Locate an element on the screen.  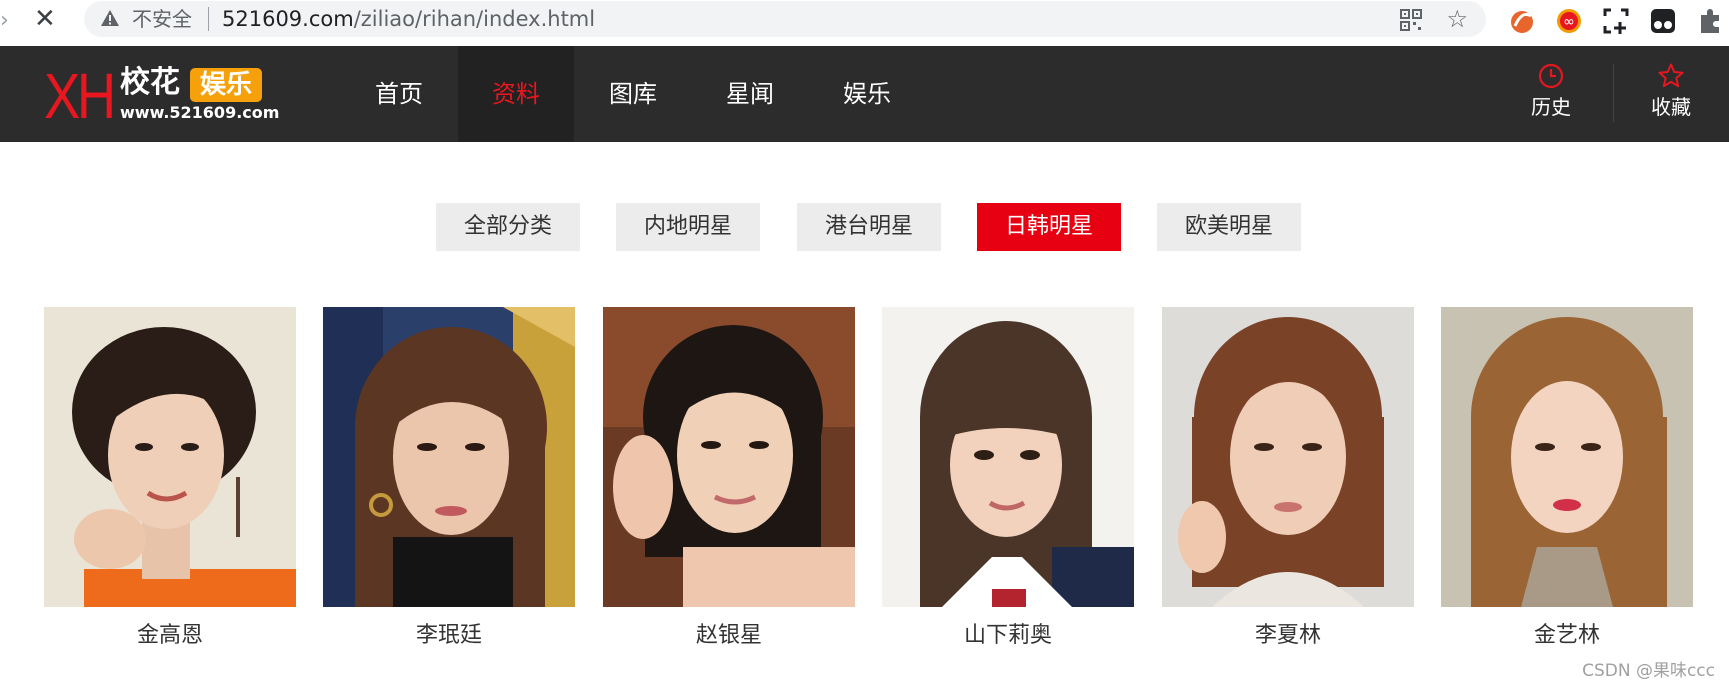
extension-tampermonkey-icon is located at coordinates (1663, 21).